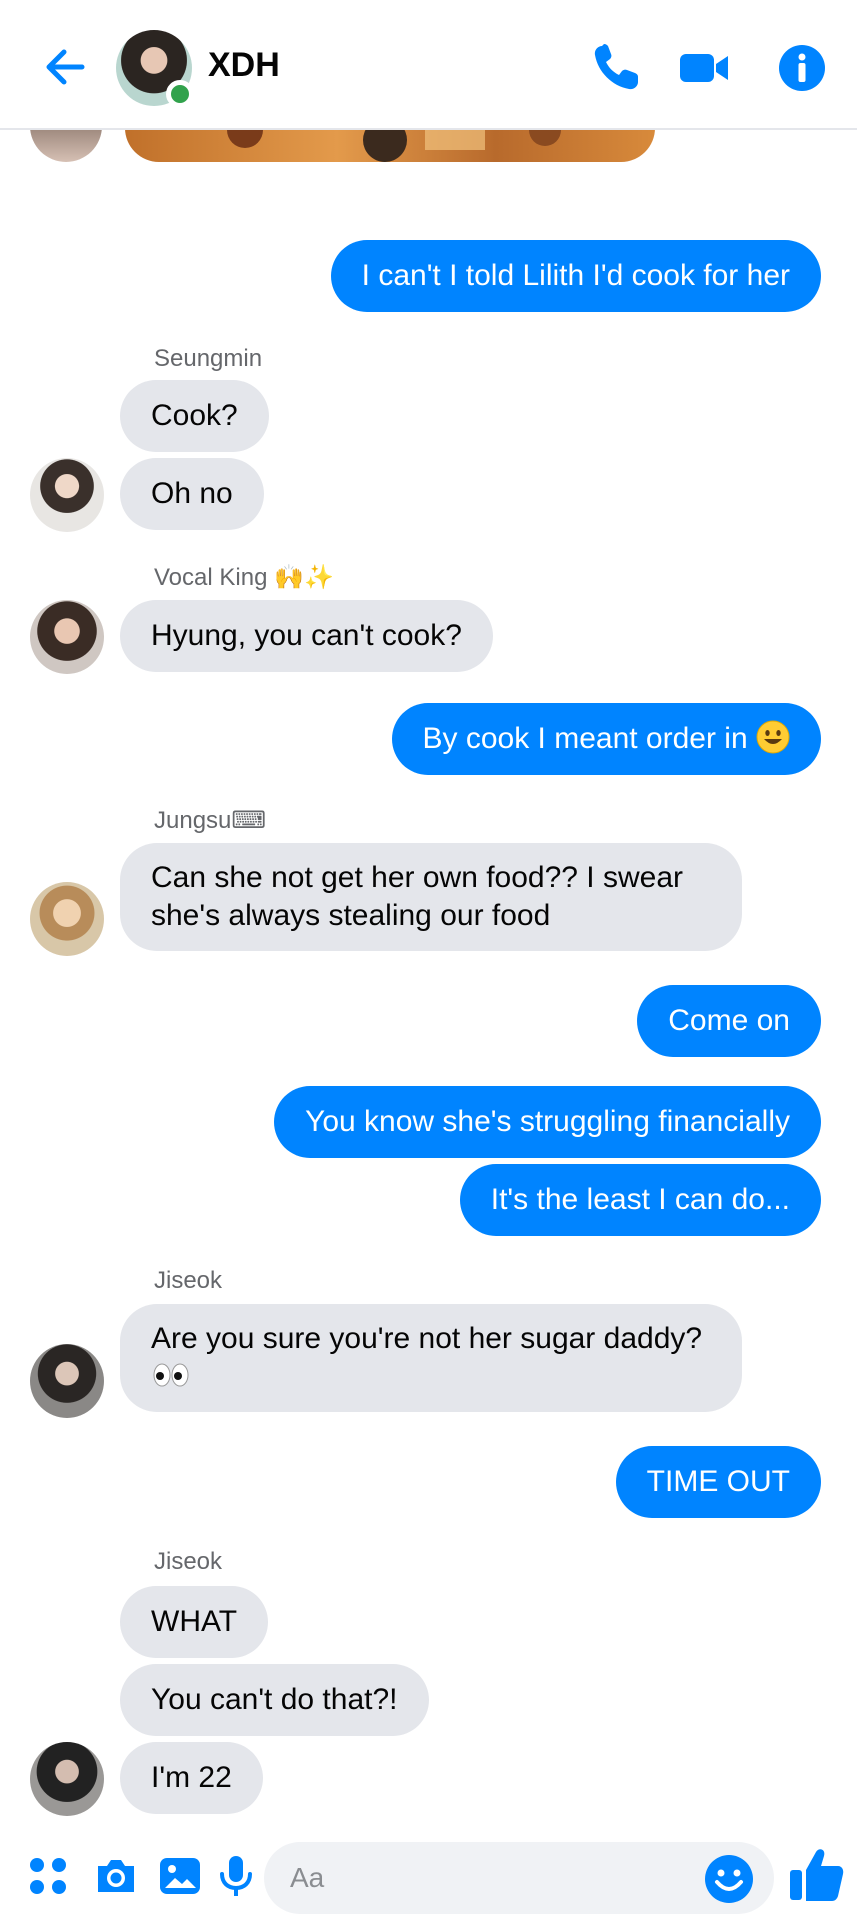  I want to click on message-text: I'm 22, so click(191, 1777).